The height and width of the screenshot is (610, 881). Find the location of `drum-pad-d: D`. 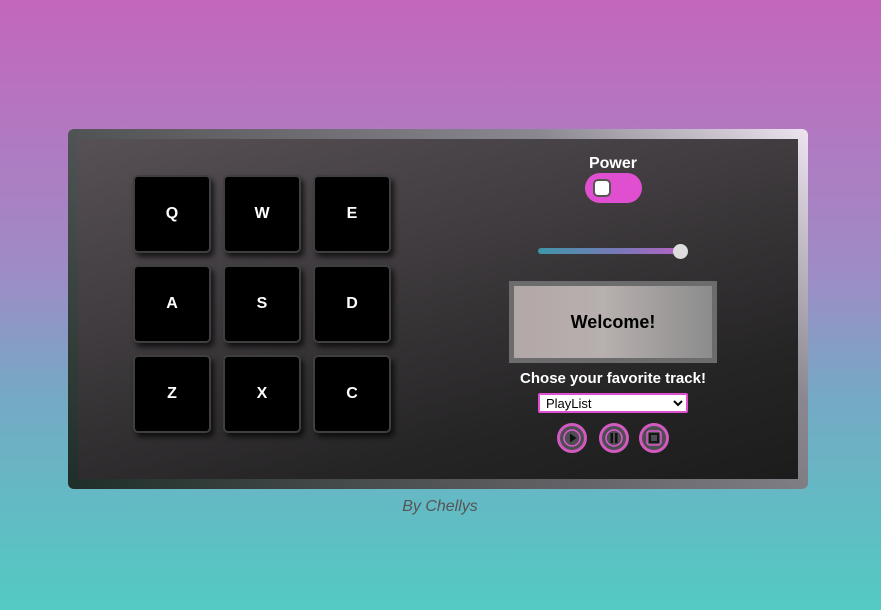

drum-pad-d: D is located at coordinates (352, 304).